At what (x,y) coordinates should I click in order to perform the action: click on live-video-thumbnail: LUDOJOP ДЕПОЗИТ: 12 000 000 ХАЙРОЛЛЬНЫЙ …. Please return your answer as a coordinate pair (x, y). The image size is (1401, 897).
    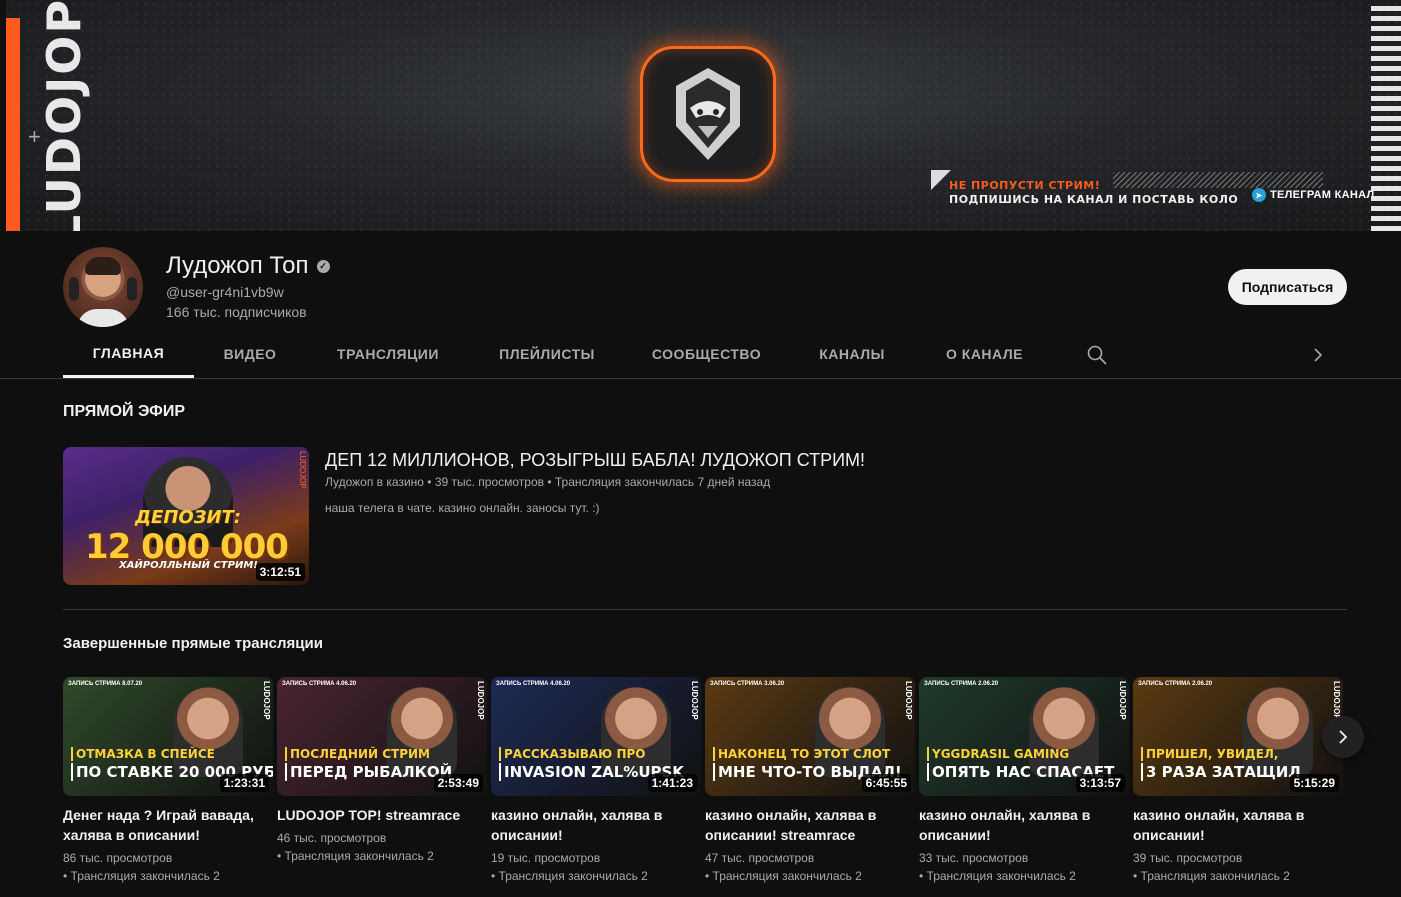
    Looking at the image, I should click on (186, 516).